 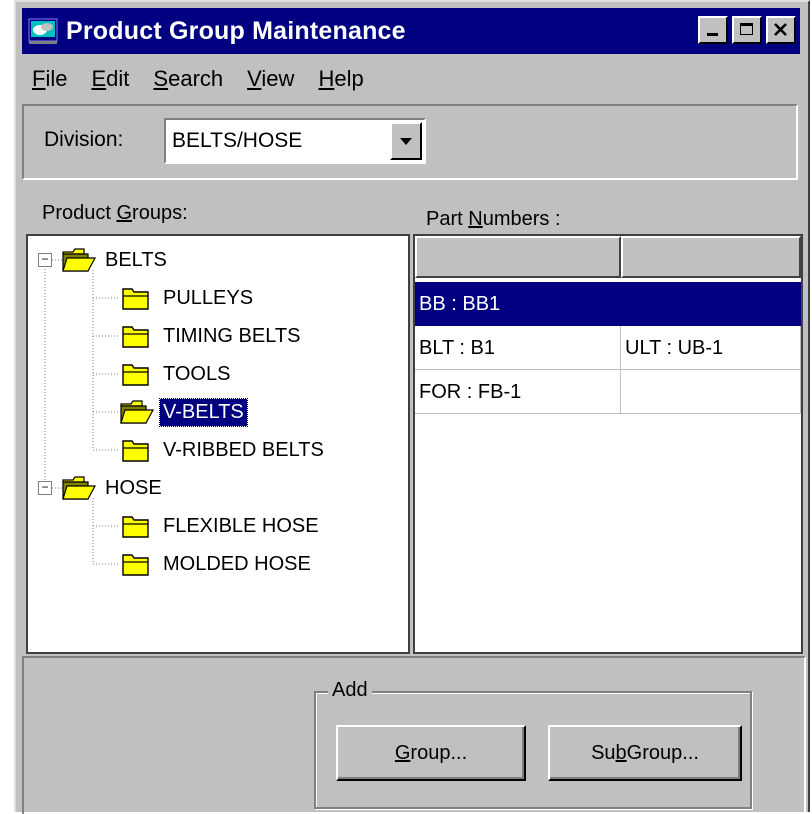 I want to click on tree-node-label: HOSE, so click(x=133, y=487).